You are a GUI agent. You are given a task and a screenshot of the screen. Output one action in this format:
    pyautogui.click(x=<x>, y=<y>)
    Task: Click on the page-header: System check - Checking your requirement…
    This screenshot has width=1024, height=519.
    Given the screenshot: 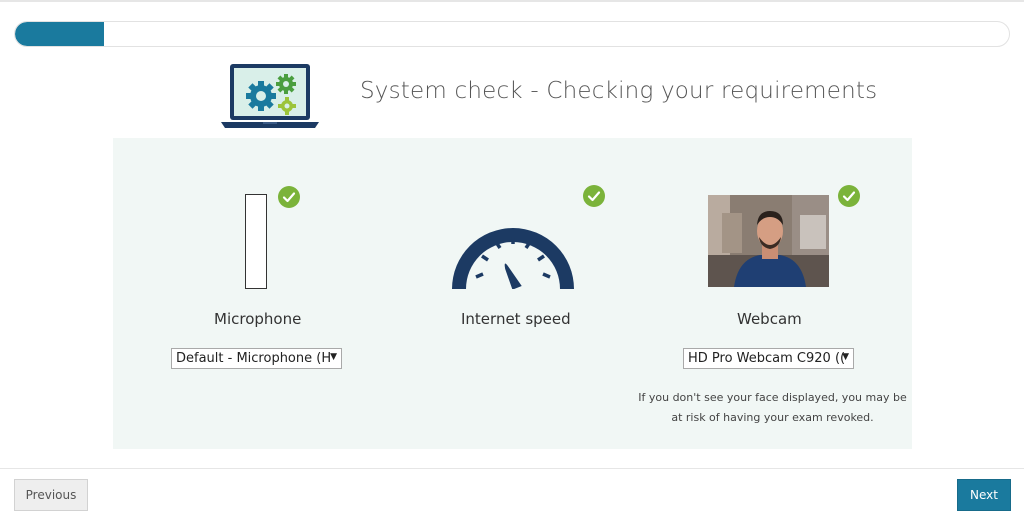 What is the action you would take?
    pyautogui.click(x=512, y=94)
    